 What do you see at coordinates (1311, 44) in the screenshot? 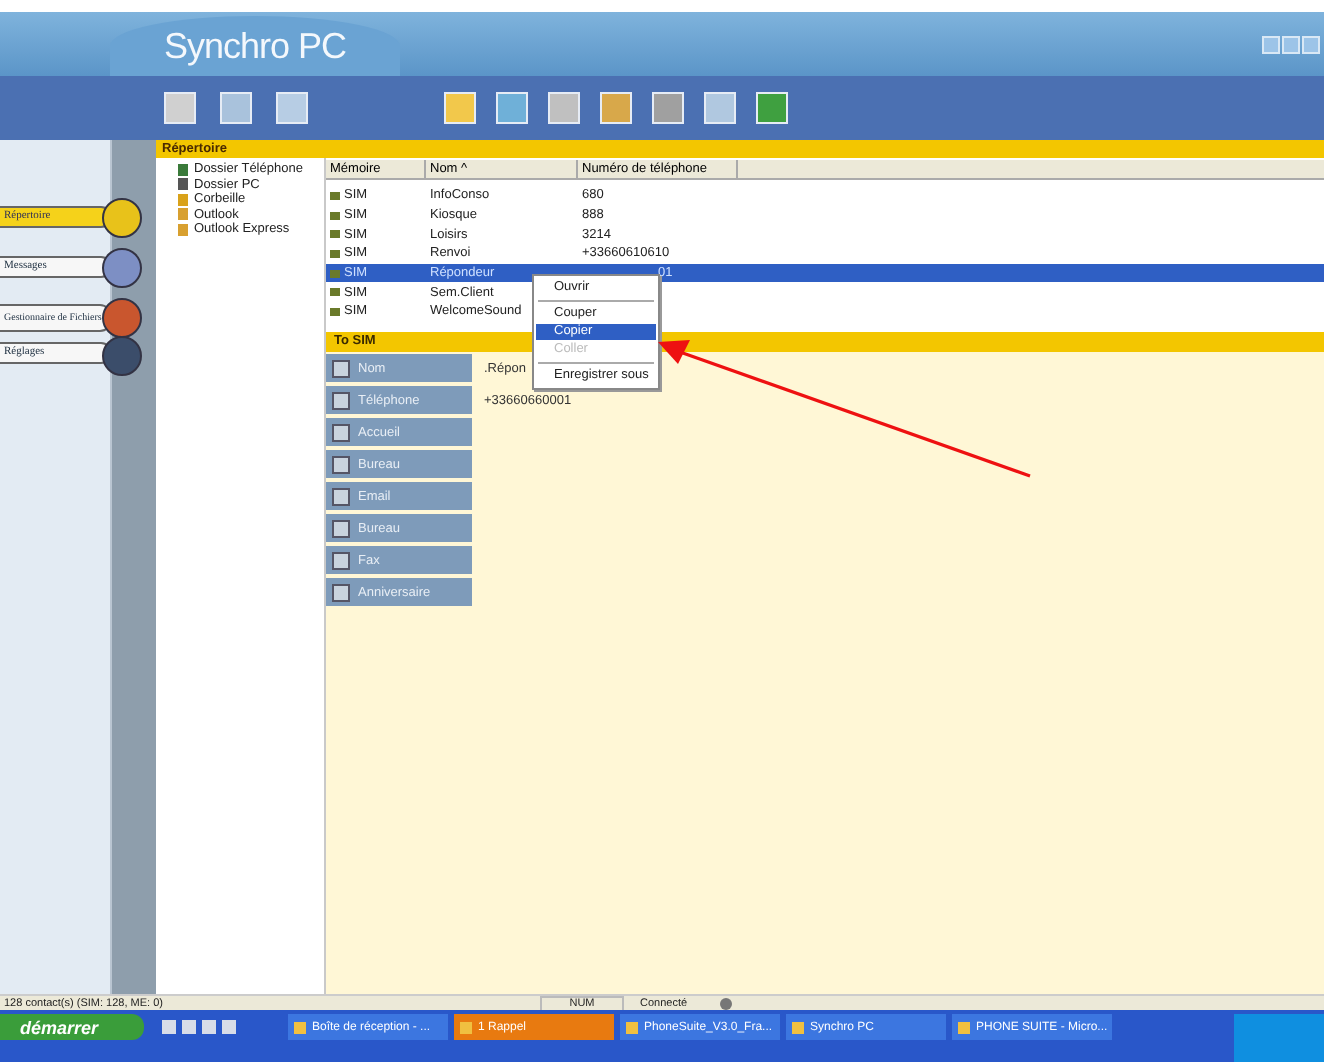
I see `close-button` at bounding box center [1311, 44].